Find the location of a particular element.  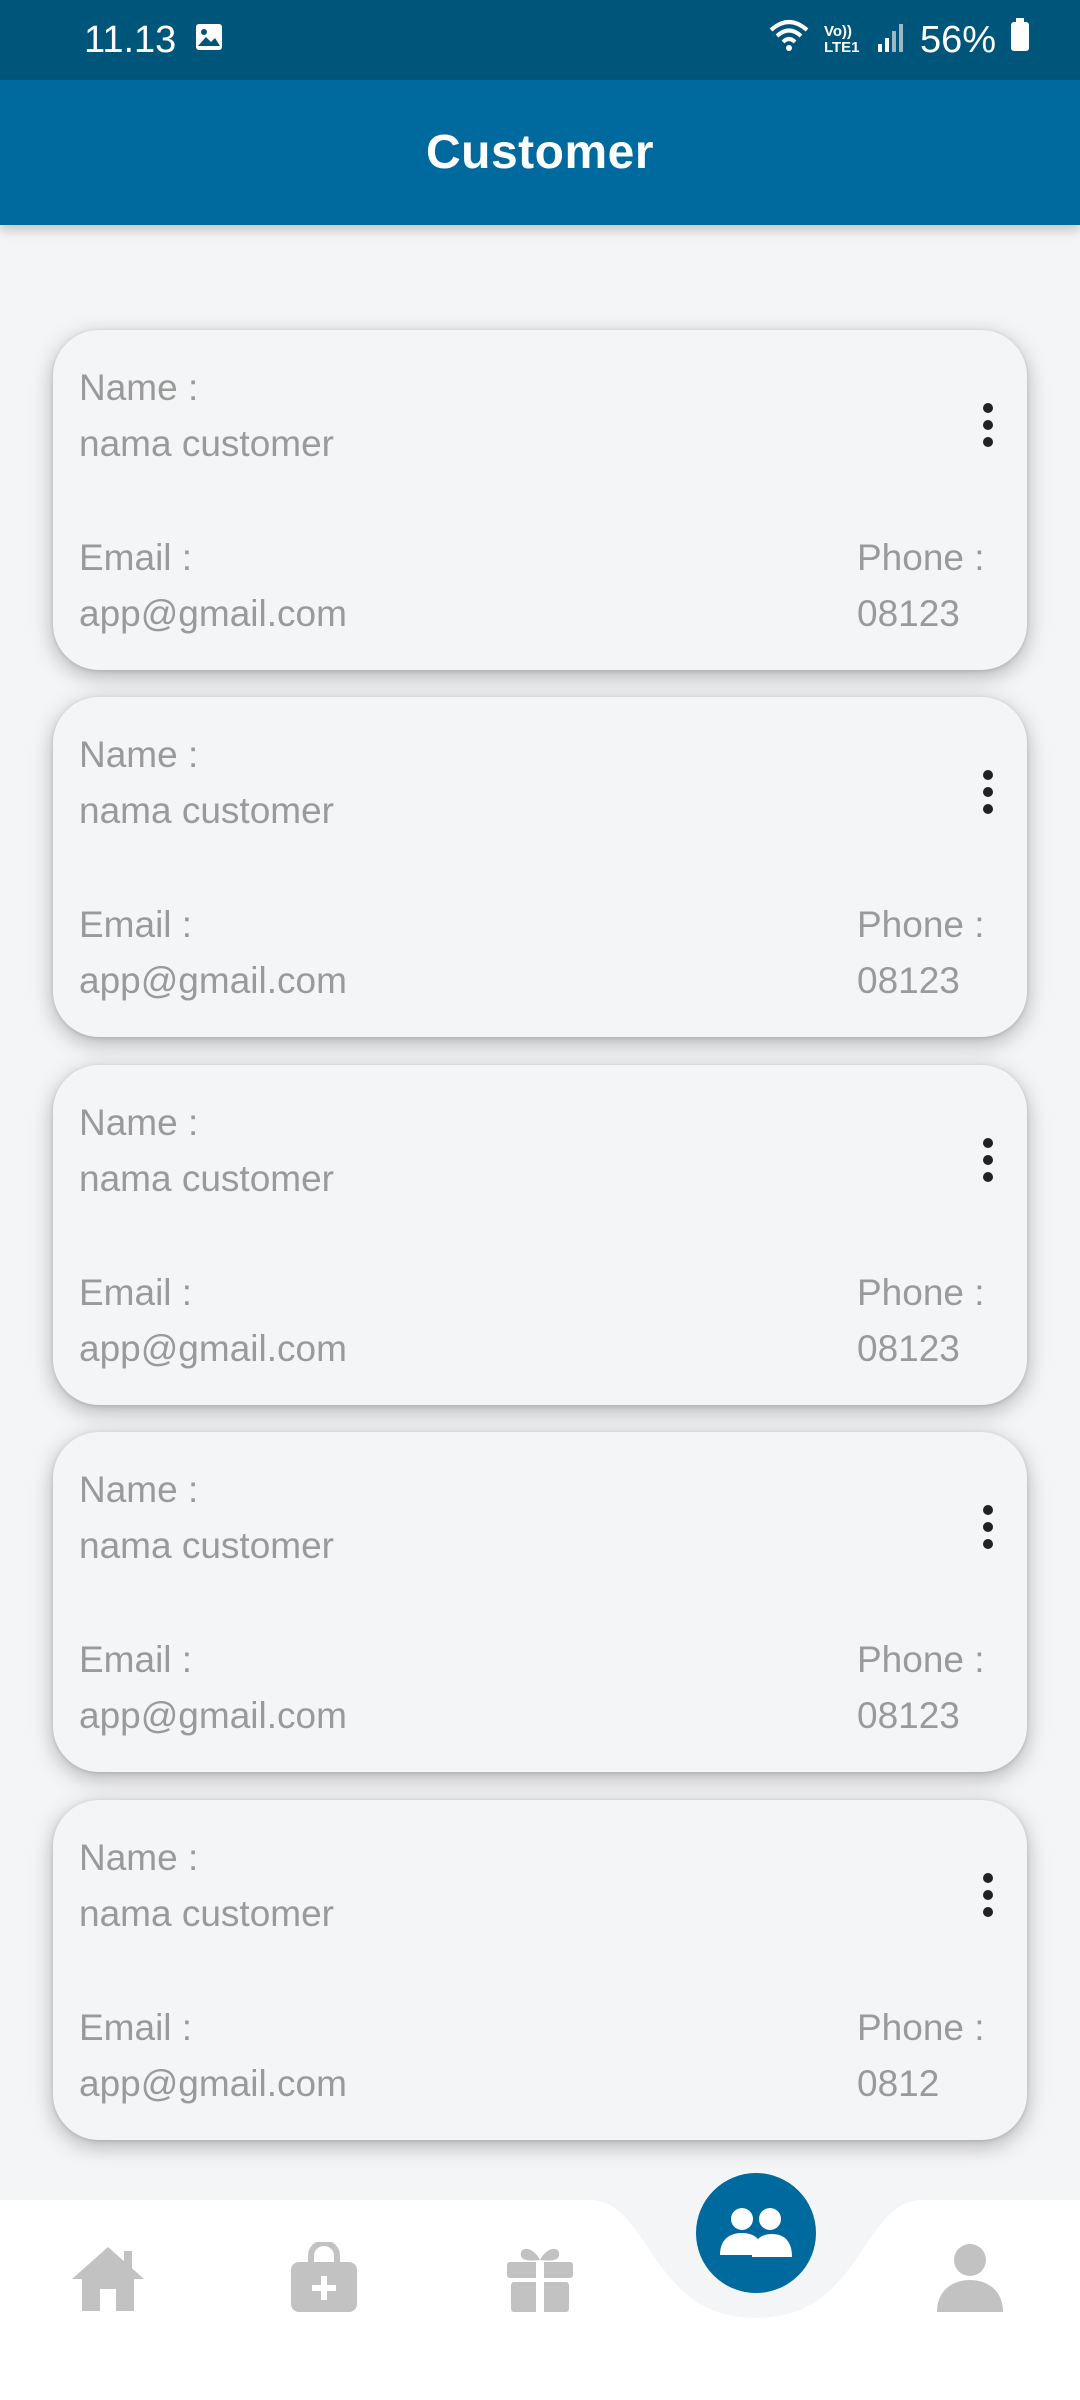

nav-home is located at coordinates (108, 2278).